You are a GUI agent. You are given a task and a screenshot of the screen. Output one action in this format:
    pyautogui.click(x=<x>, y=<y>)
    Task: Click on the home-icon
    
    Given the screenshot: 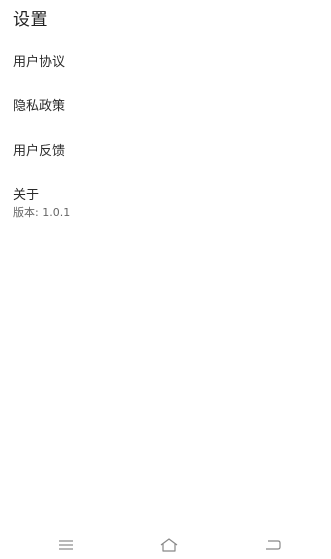 What is the action you would take?
    pyautogui.click(x=169, y=545)
    